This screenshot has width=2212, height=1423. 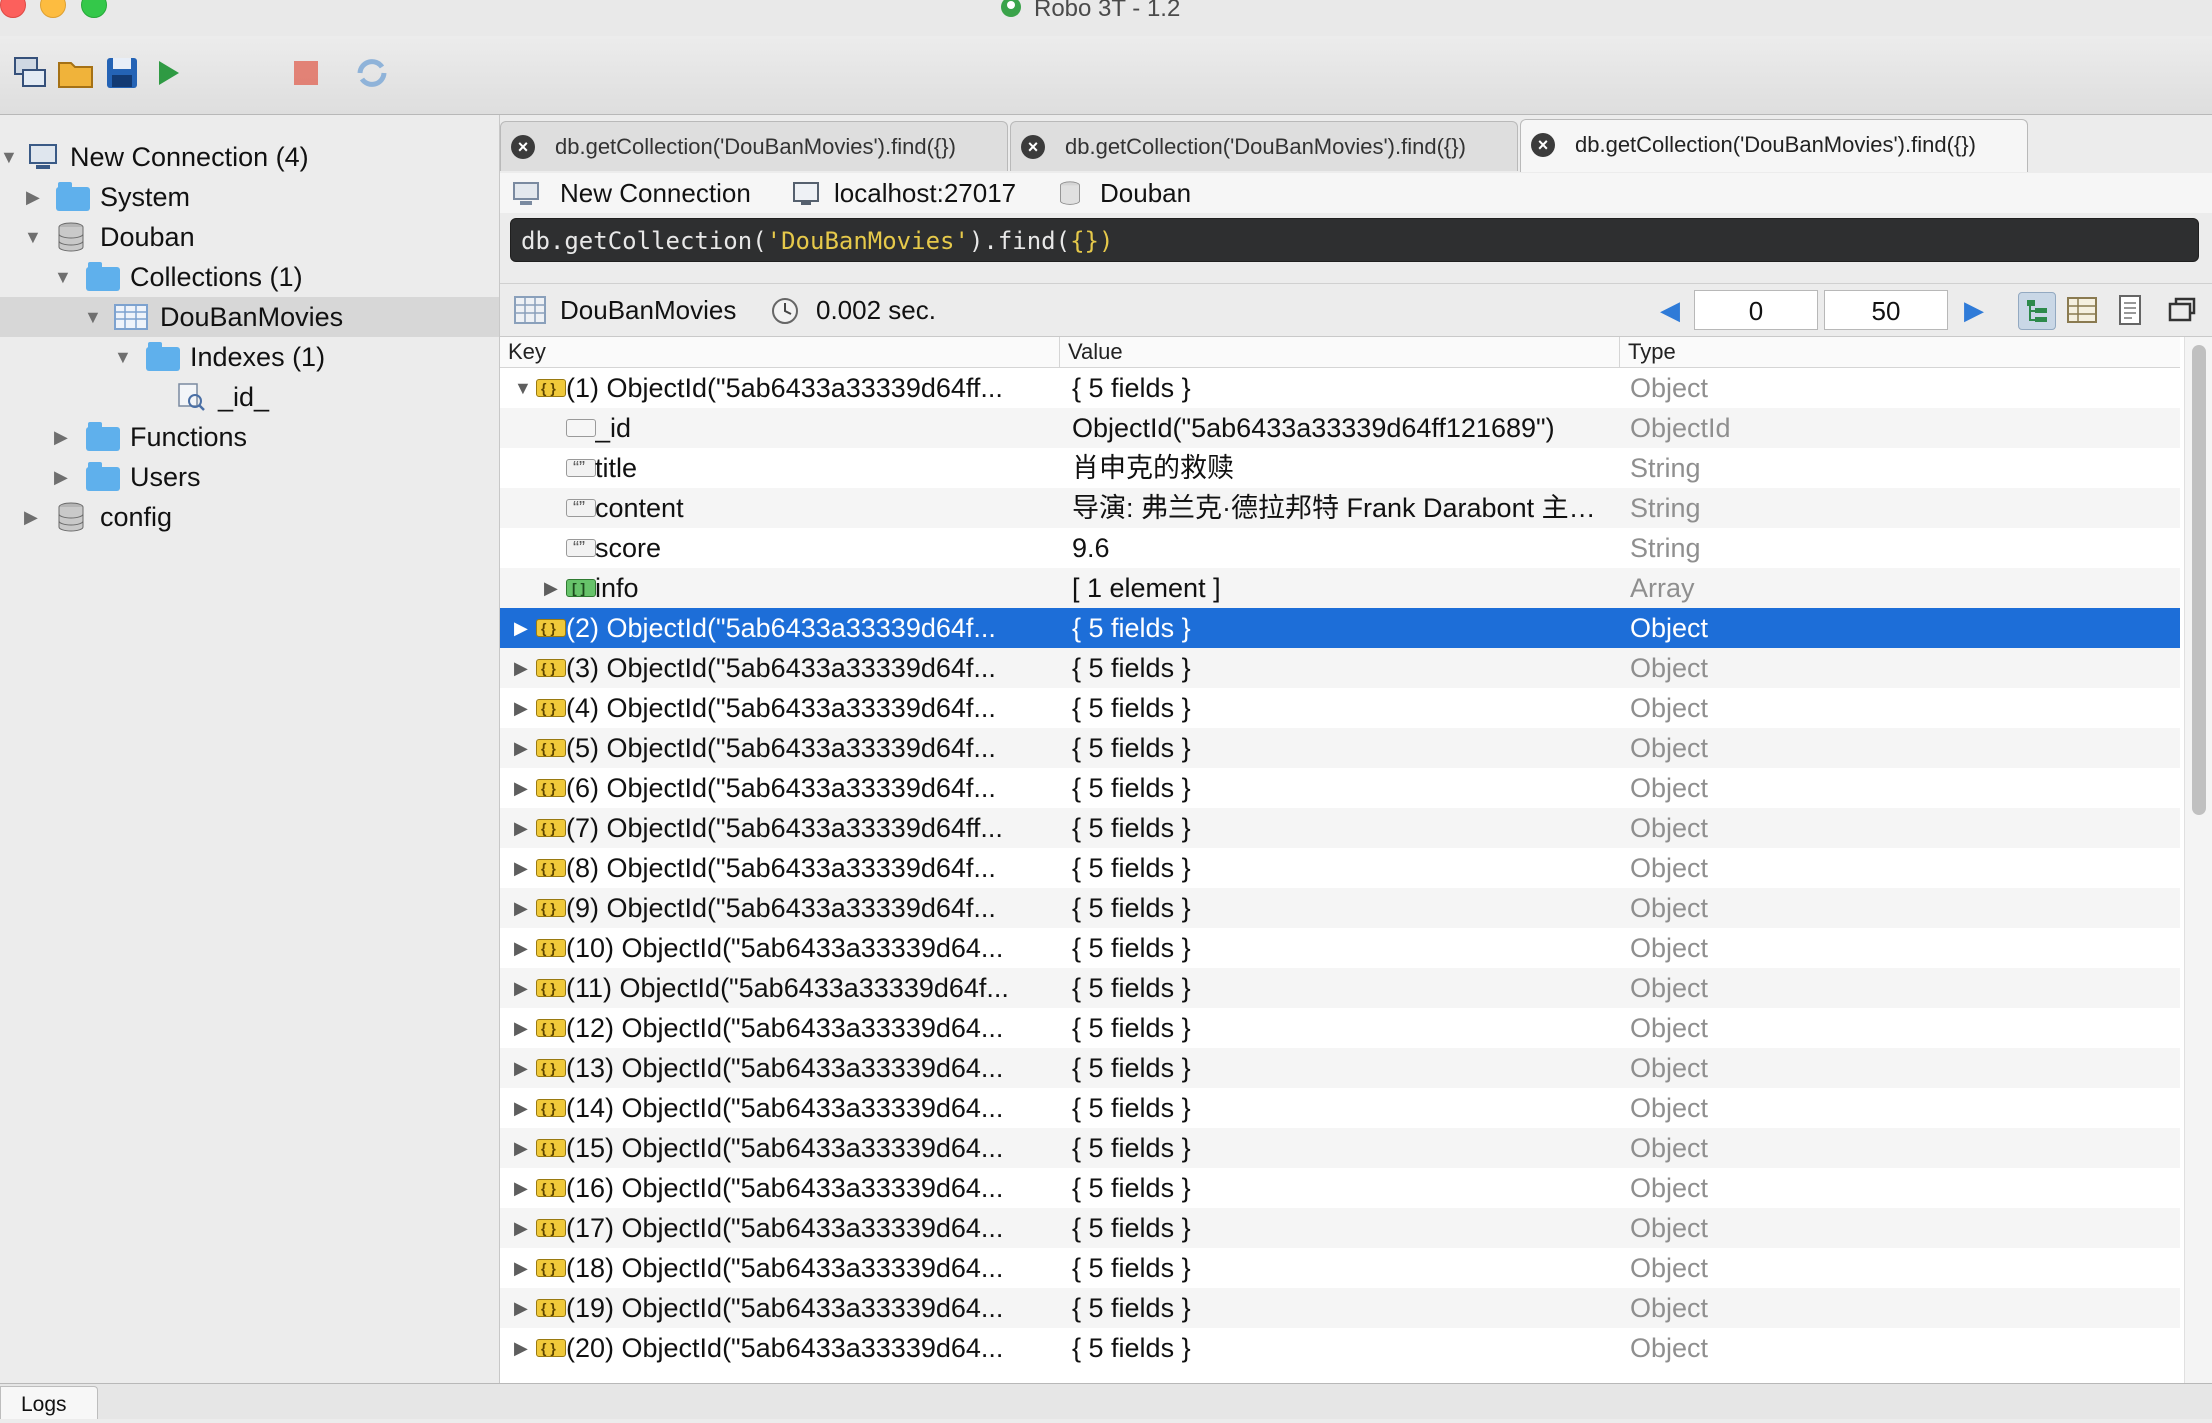 I want to click on column-header-key: Key, so click(x=780, y=352).